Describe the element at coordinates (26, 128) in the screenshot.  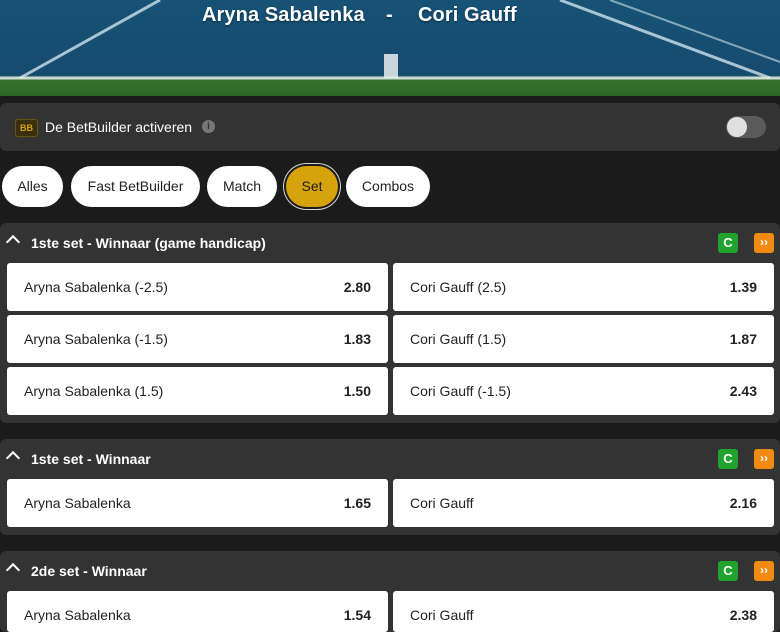
I see `betbuilder-badge-icon: BB` at that location.